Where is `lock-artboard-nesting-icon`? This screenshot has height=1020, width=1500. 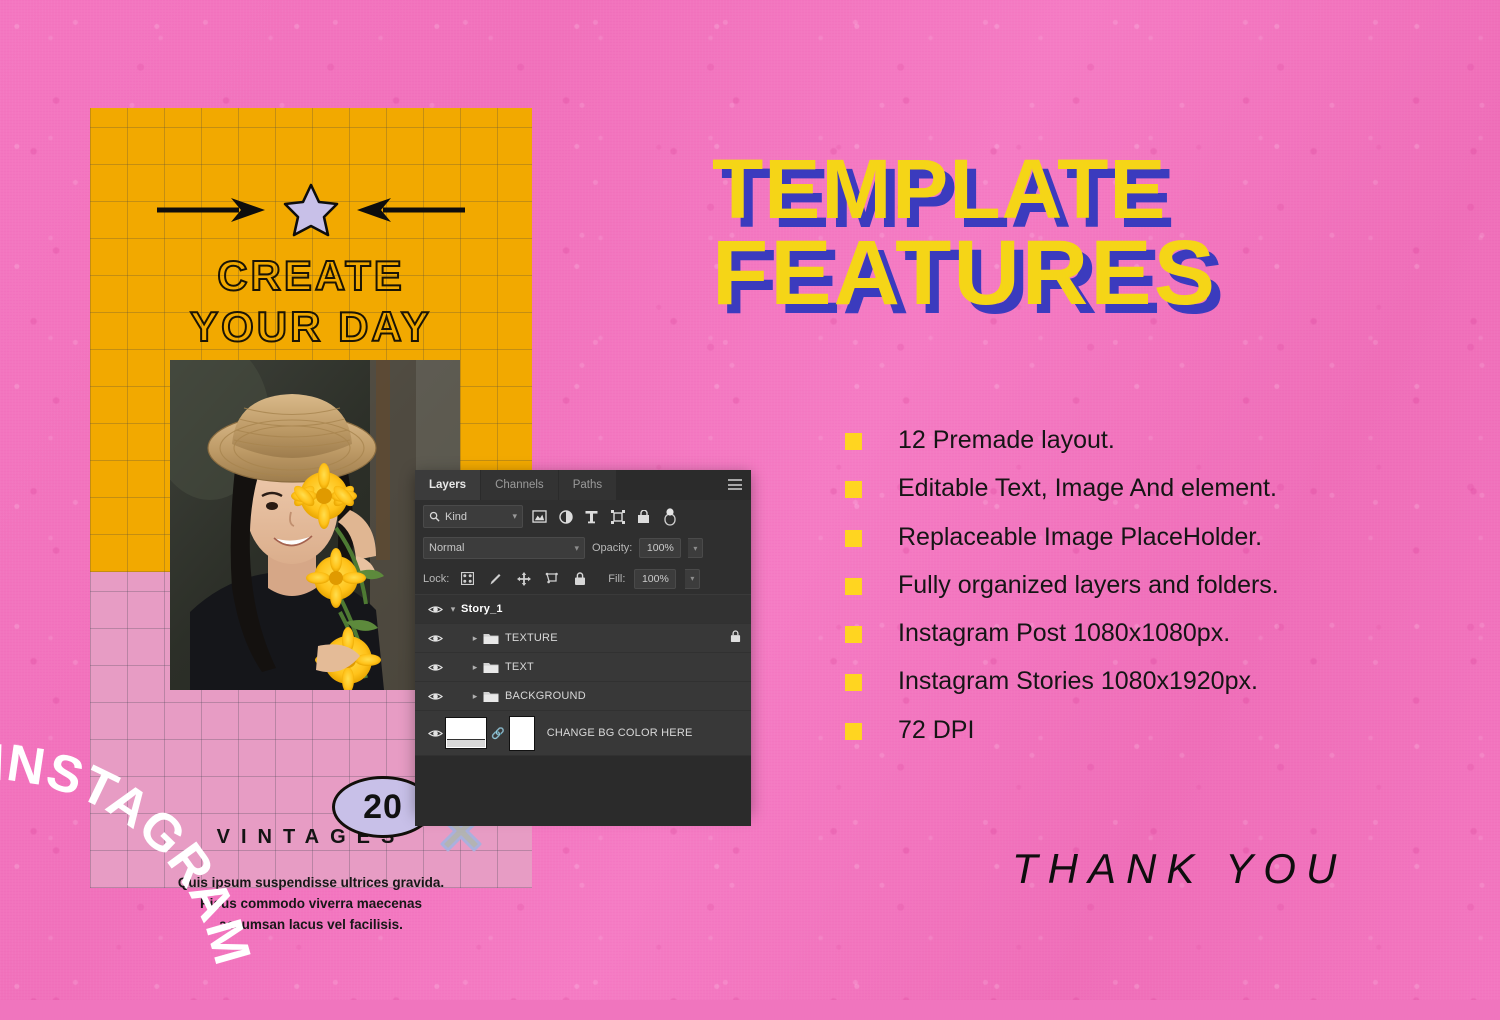
lock-artboard-nesting-icon is located at coordinates (551, 578).